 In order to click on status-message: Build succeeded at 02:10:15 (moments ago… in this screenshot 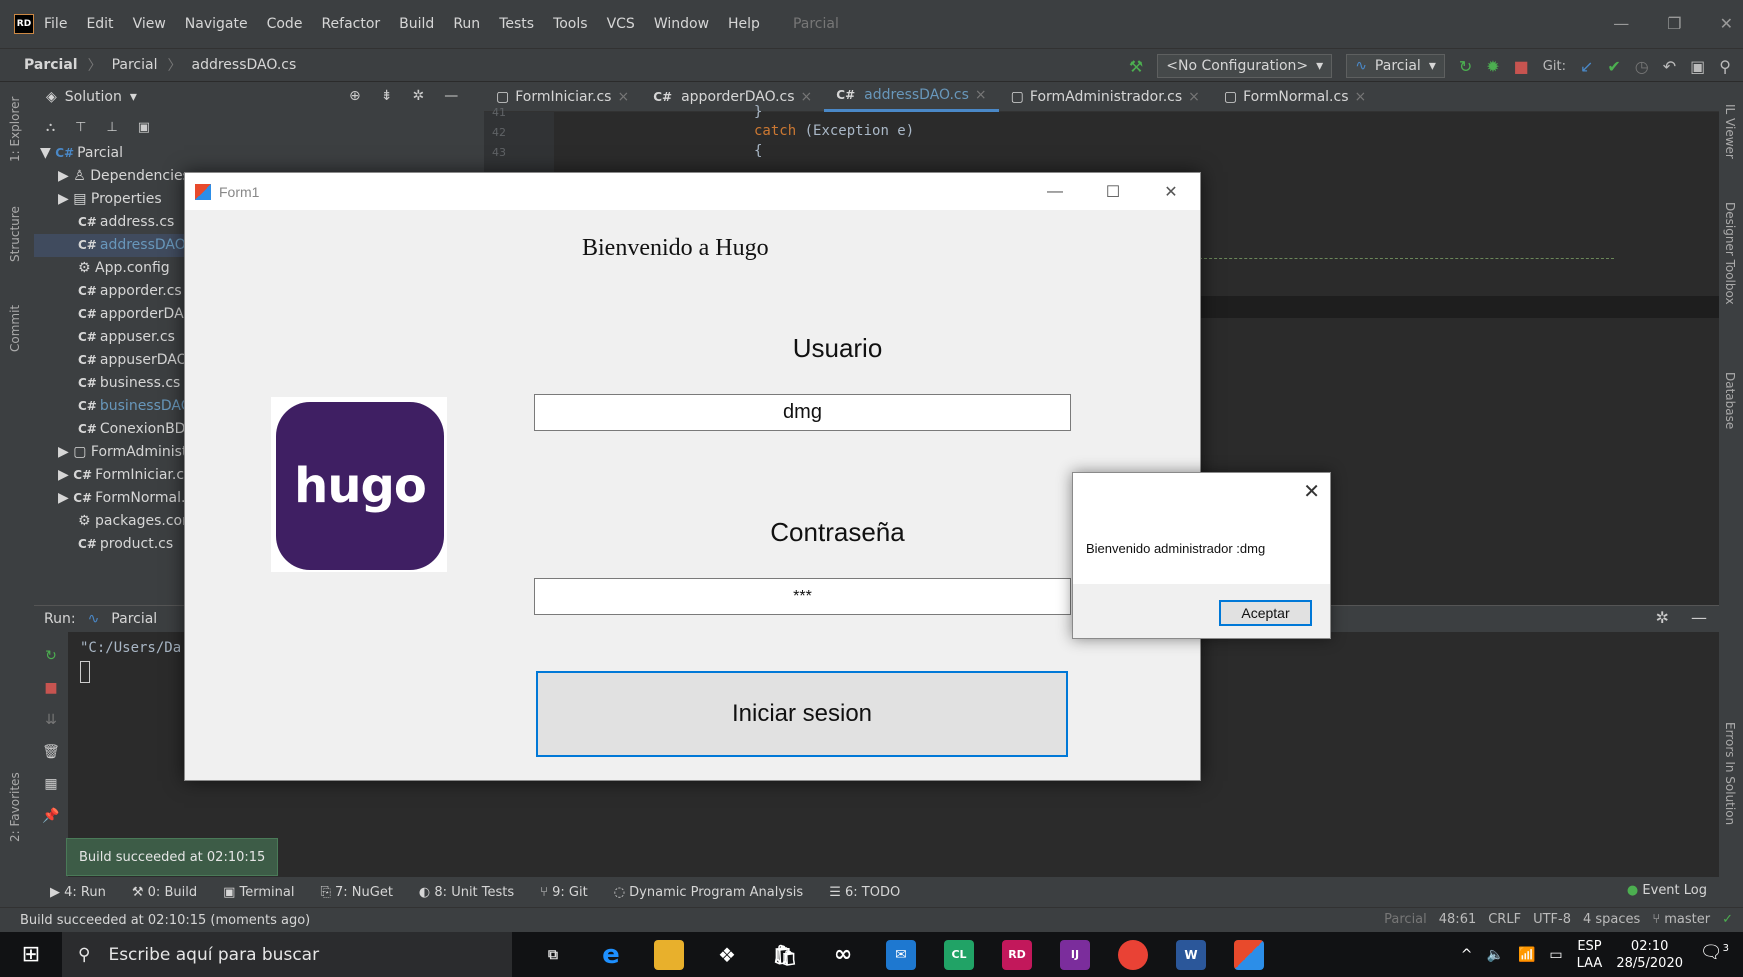, I will do `click(165, 920)`.